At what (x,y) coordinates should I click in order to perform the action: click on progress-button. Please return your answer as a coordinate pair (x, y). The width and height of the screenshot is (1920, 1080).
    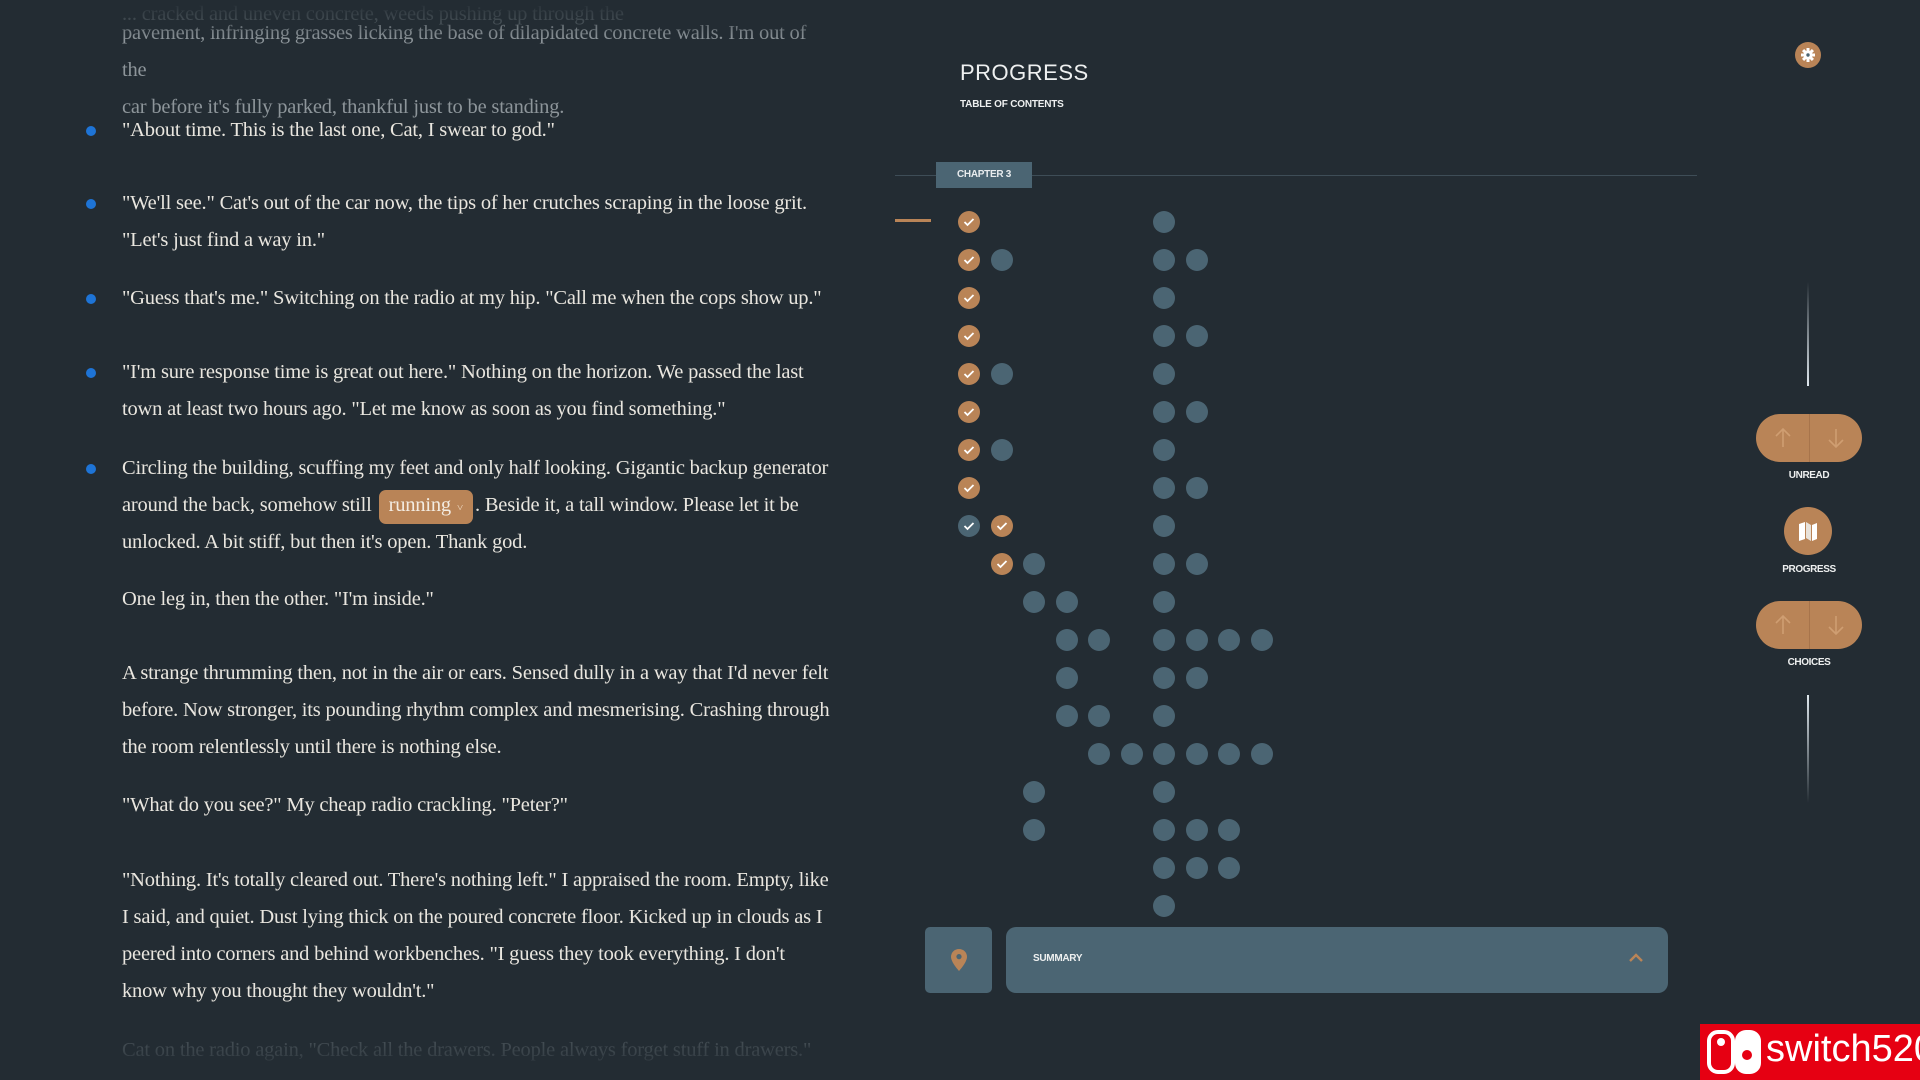
    Looking at the image, I should click on (1808, 531).